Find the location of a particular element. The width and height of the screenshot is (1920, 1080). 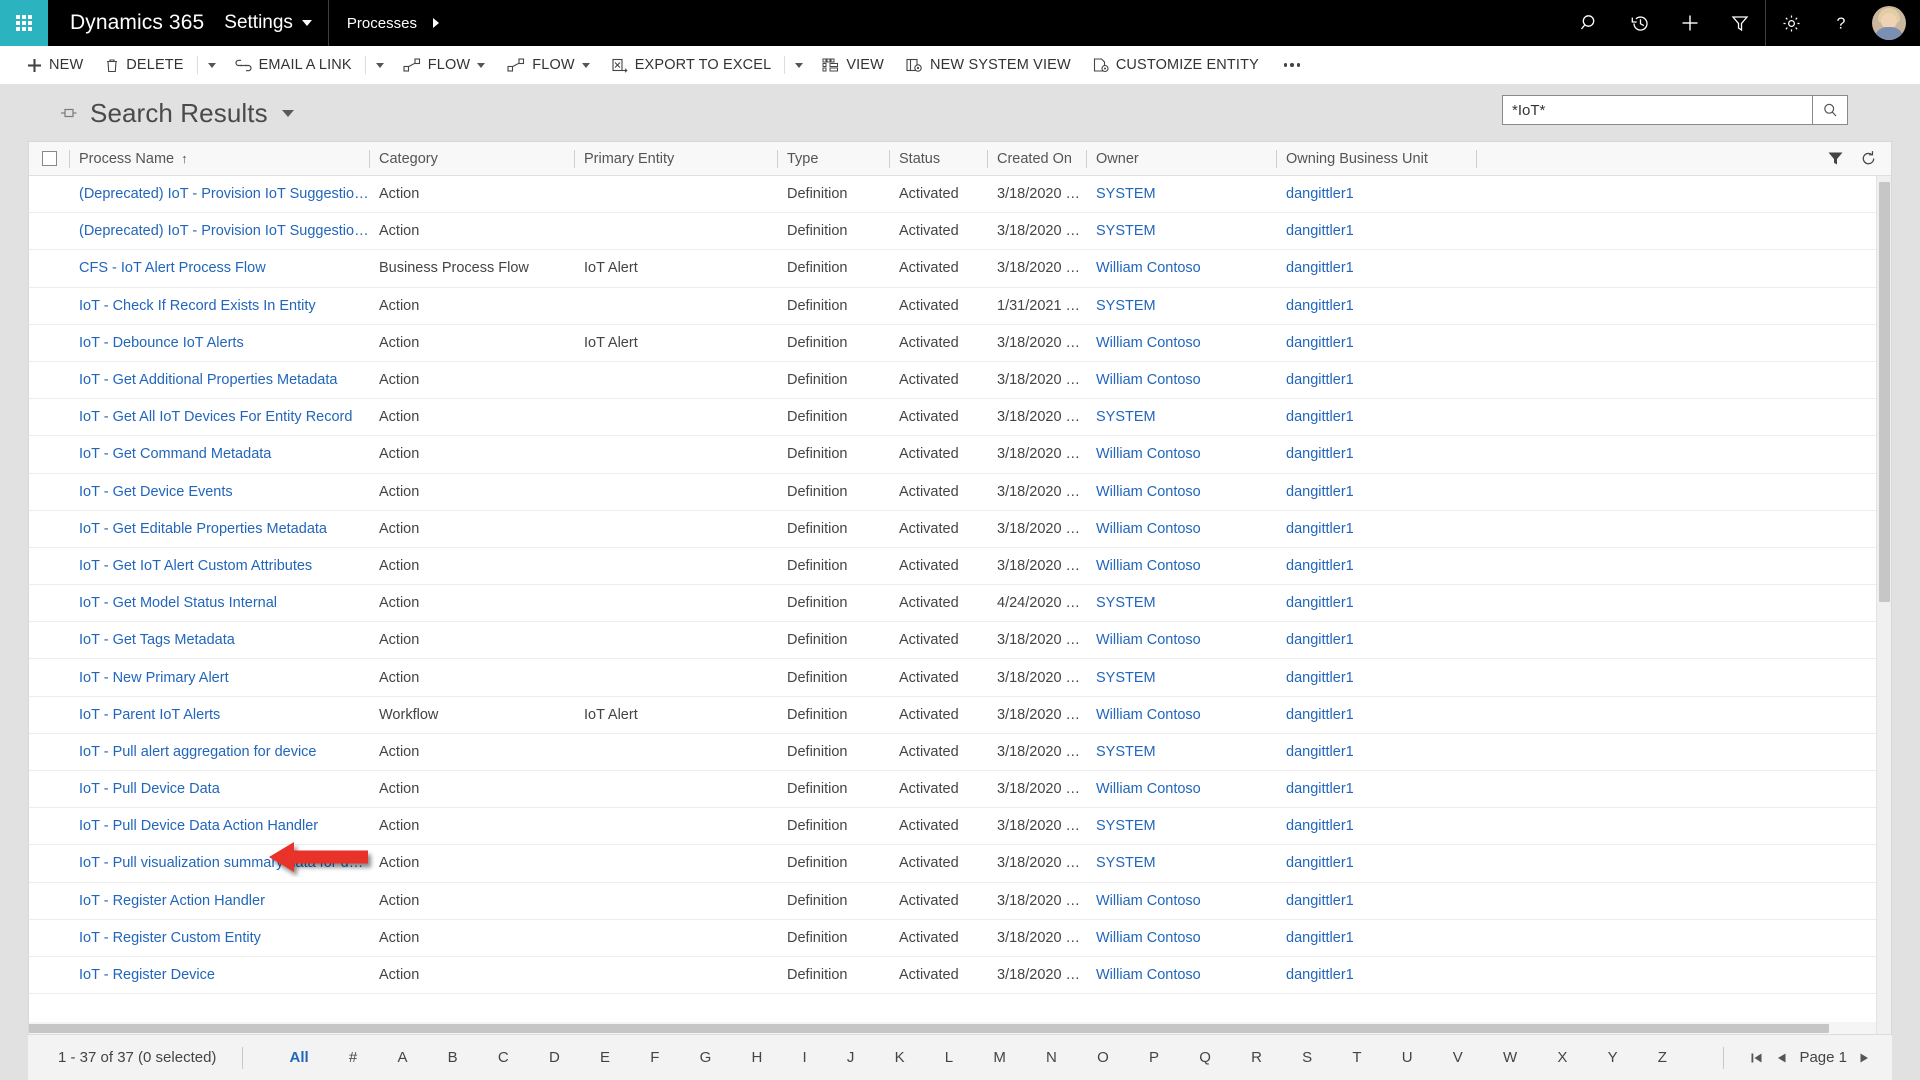

alpha-index-c: C is located at coordinates (503, 1057).